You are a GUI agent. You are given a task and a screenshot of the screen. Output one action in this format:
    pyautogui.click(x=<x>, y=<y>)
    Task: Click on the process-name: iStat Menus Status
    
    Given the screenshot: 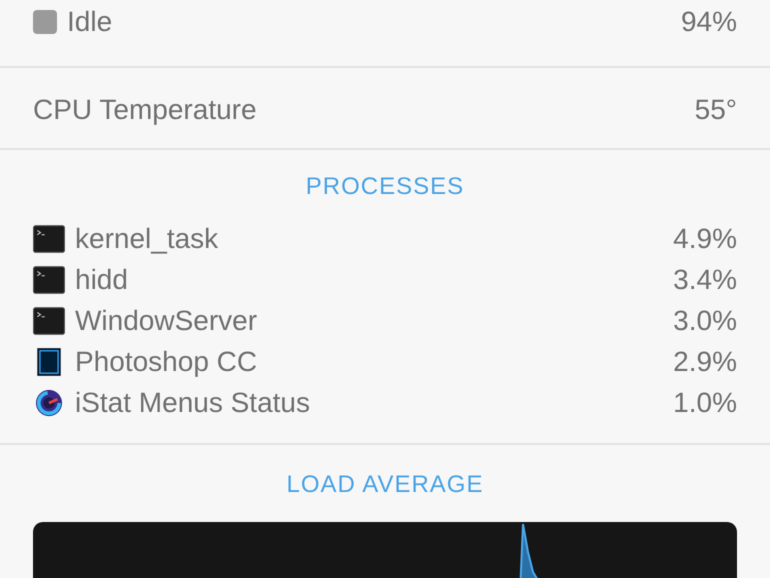 What is the action you would take?
    pyautogui.click(x=192, y=402)
    